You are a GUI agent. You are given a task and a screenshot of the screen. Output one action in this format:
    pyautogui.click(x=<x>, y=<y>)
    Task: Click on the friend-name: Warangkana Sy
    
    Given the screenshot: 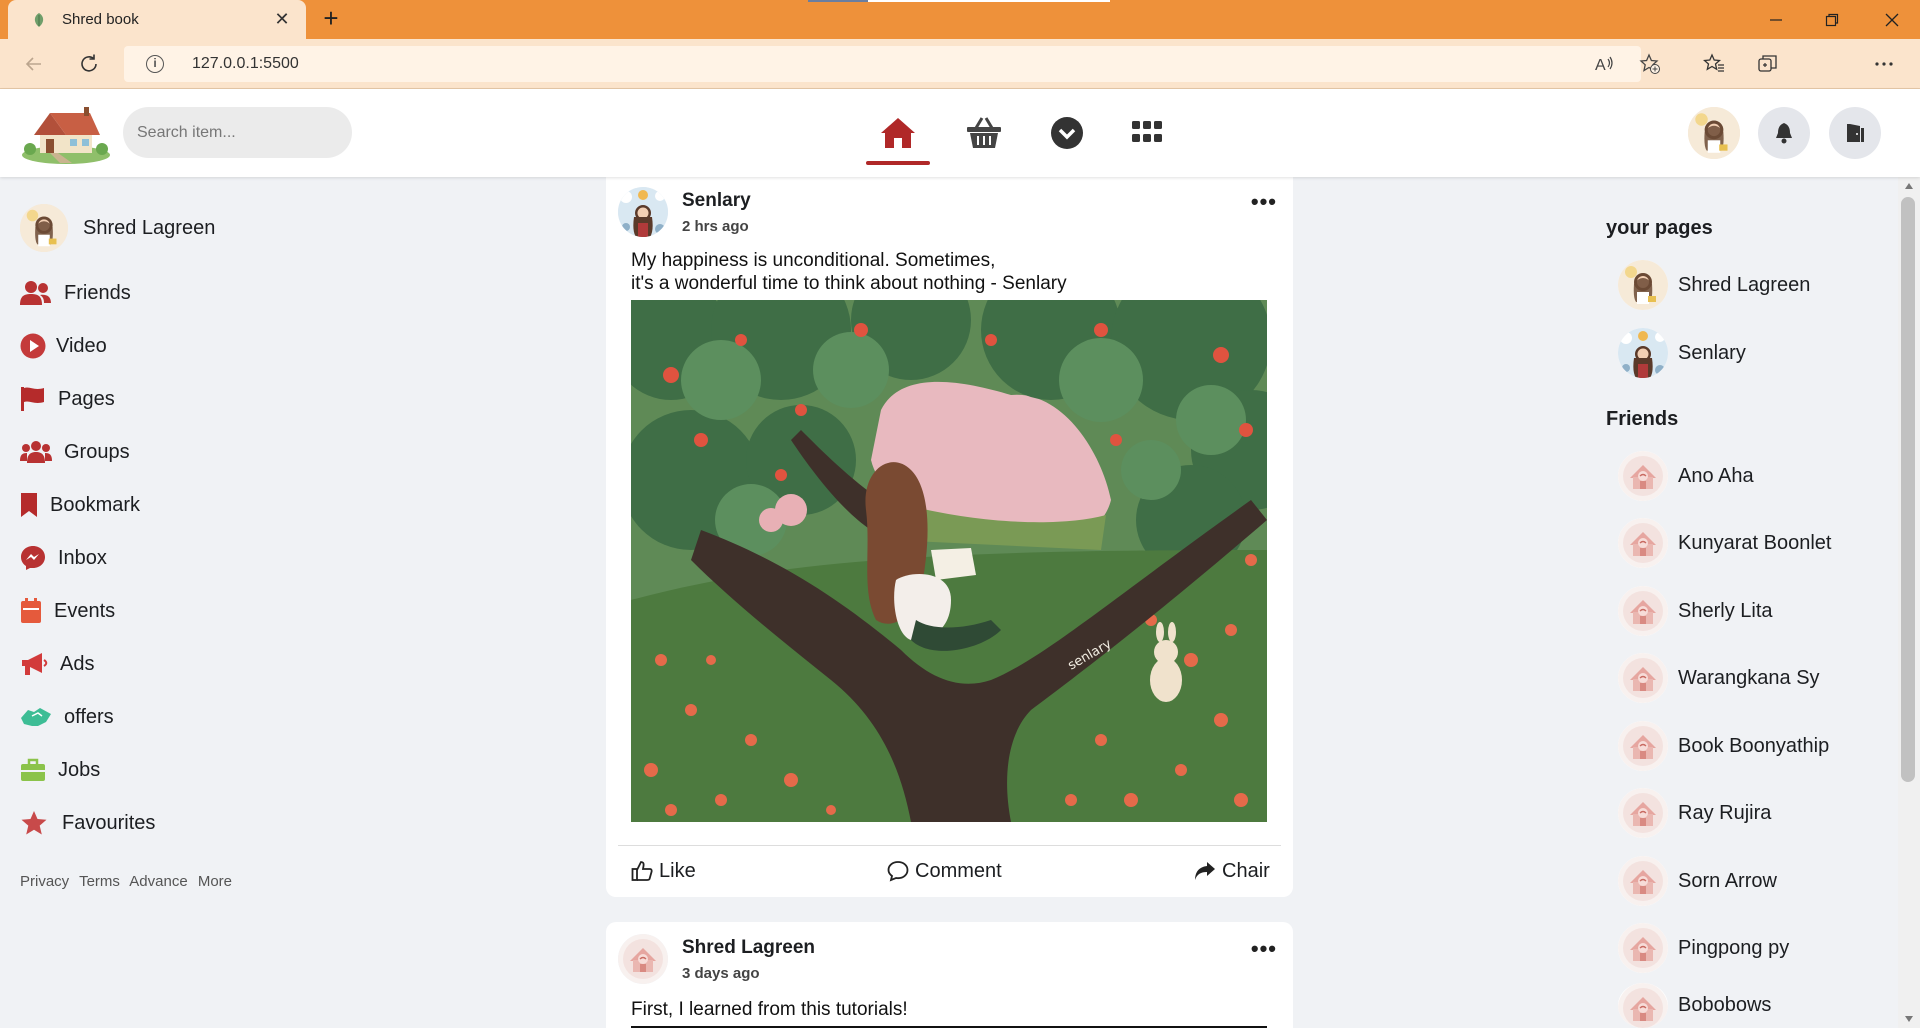 What is the action you would take?
    pyautogui.click(x=1749, y=677)
    